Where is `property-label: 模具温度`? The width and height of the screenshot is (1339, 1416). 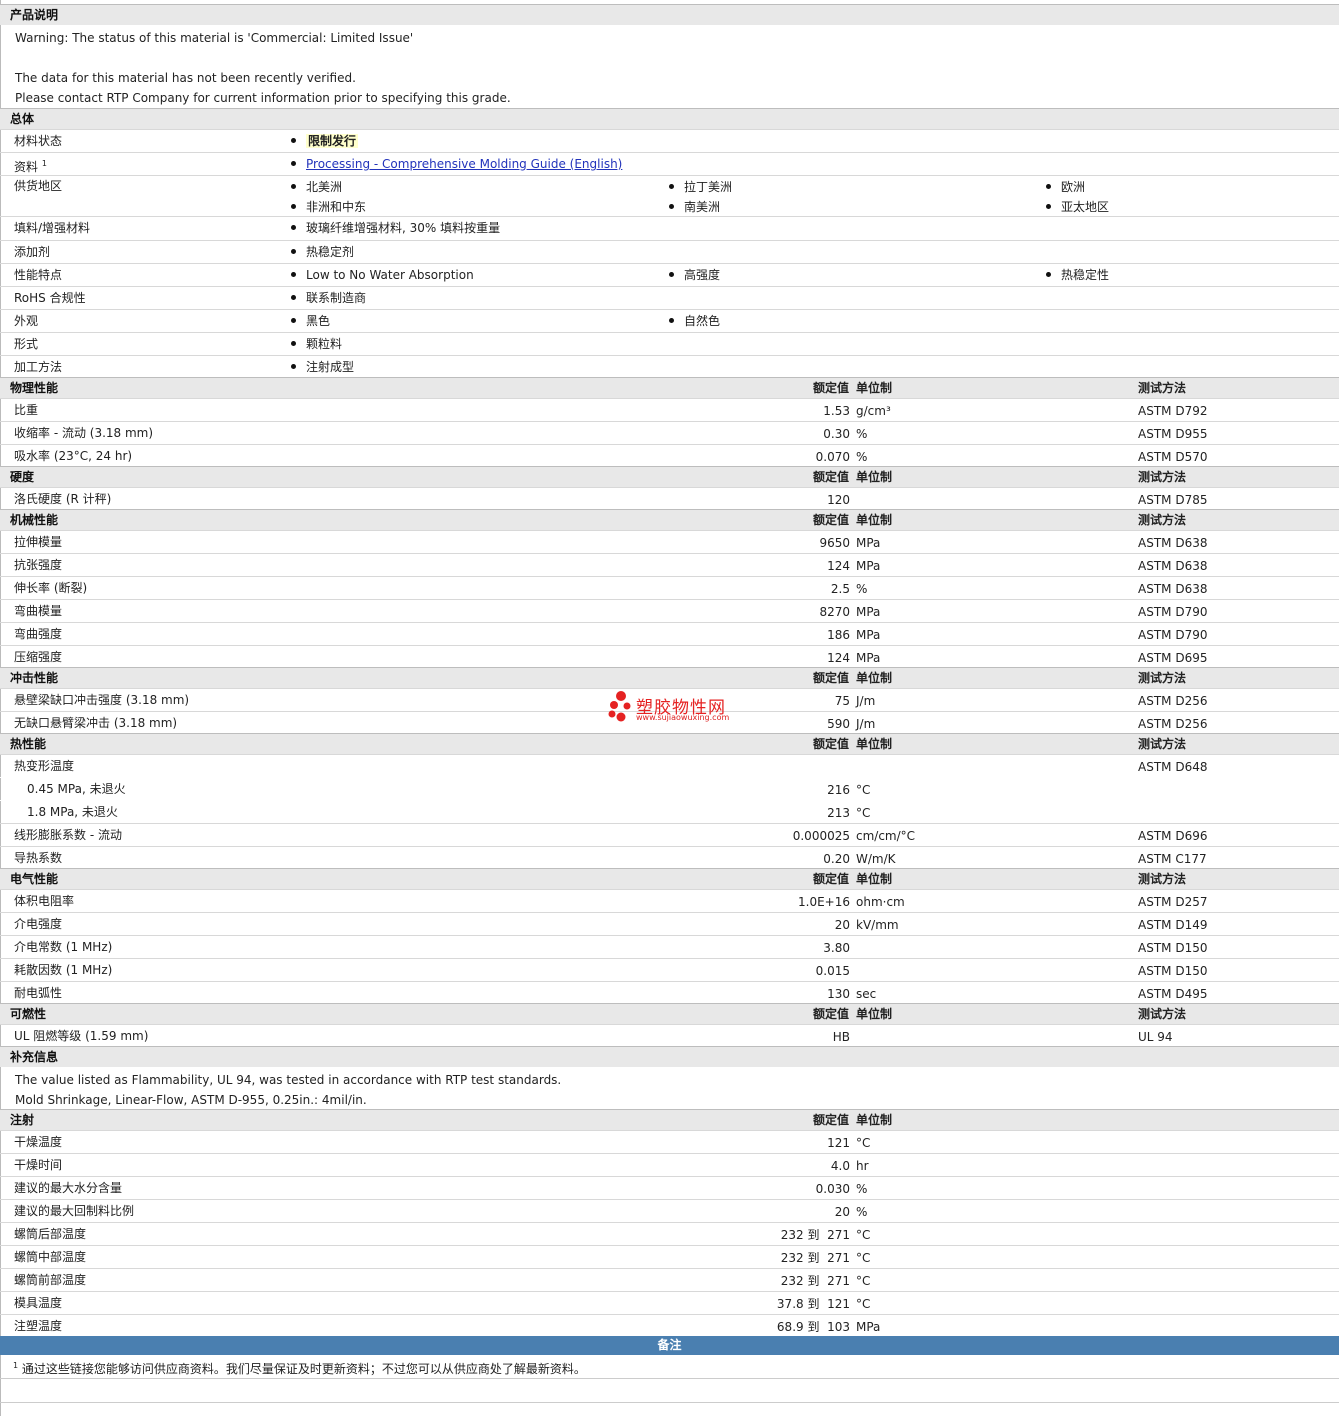
property-label: 模具温度 is located at coordinates (38, 1303).